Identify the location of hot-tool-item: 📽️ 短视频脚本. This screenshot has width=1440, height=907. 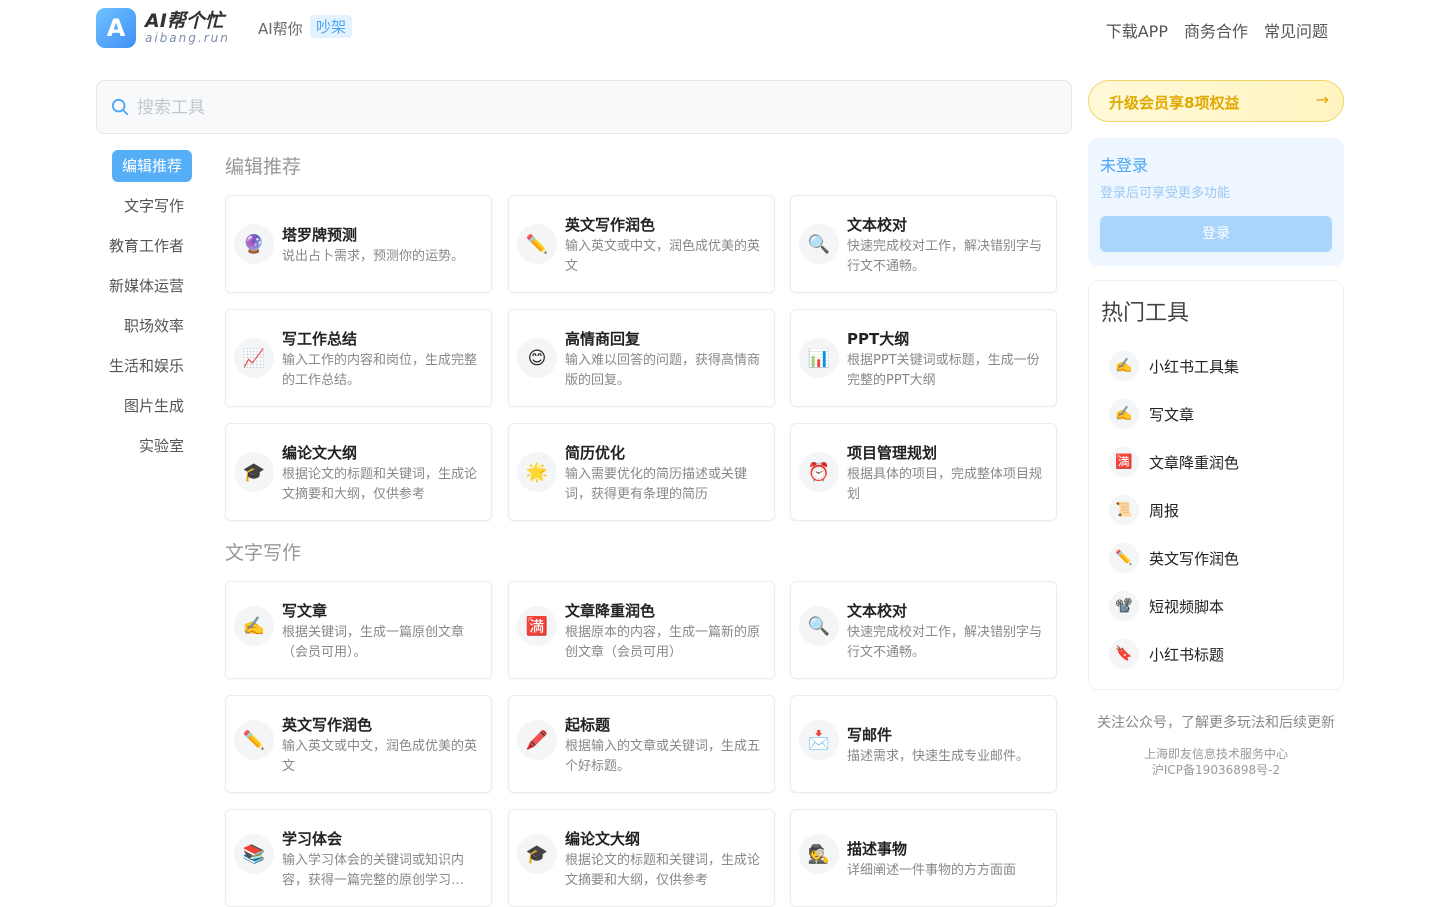
(1166, 606).